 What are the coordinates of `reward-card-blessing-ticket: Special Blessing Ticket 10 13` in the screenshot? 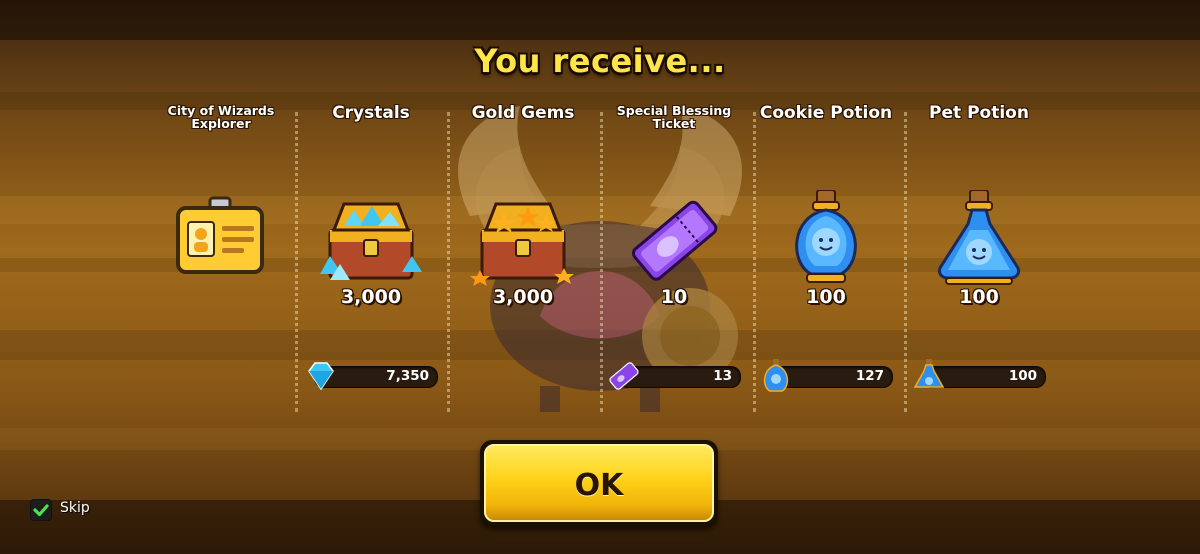 It's located at (674, 255).